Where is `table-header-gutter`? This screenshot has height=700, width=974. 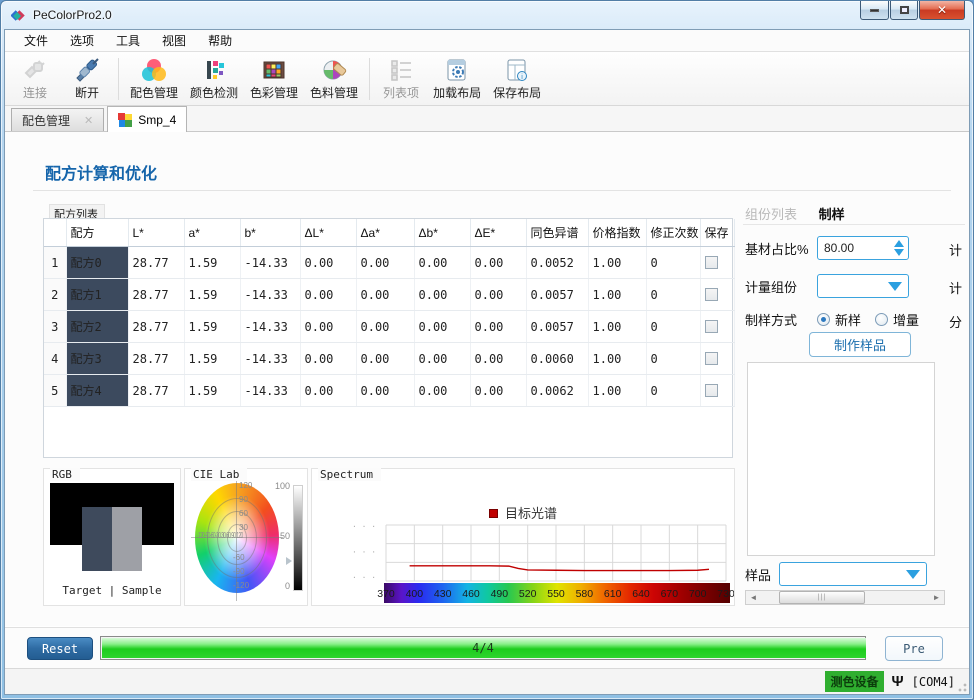
table-header-gutter is located at coordinates (55, 233).